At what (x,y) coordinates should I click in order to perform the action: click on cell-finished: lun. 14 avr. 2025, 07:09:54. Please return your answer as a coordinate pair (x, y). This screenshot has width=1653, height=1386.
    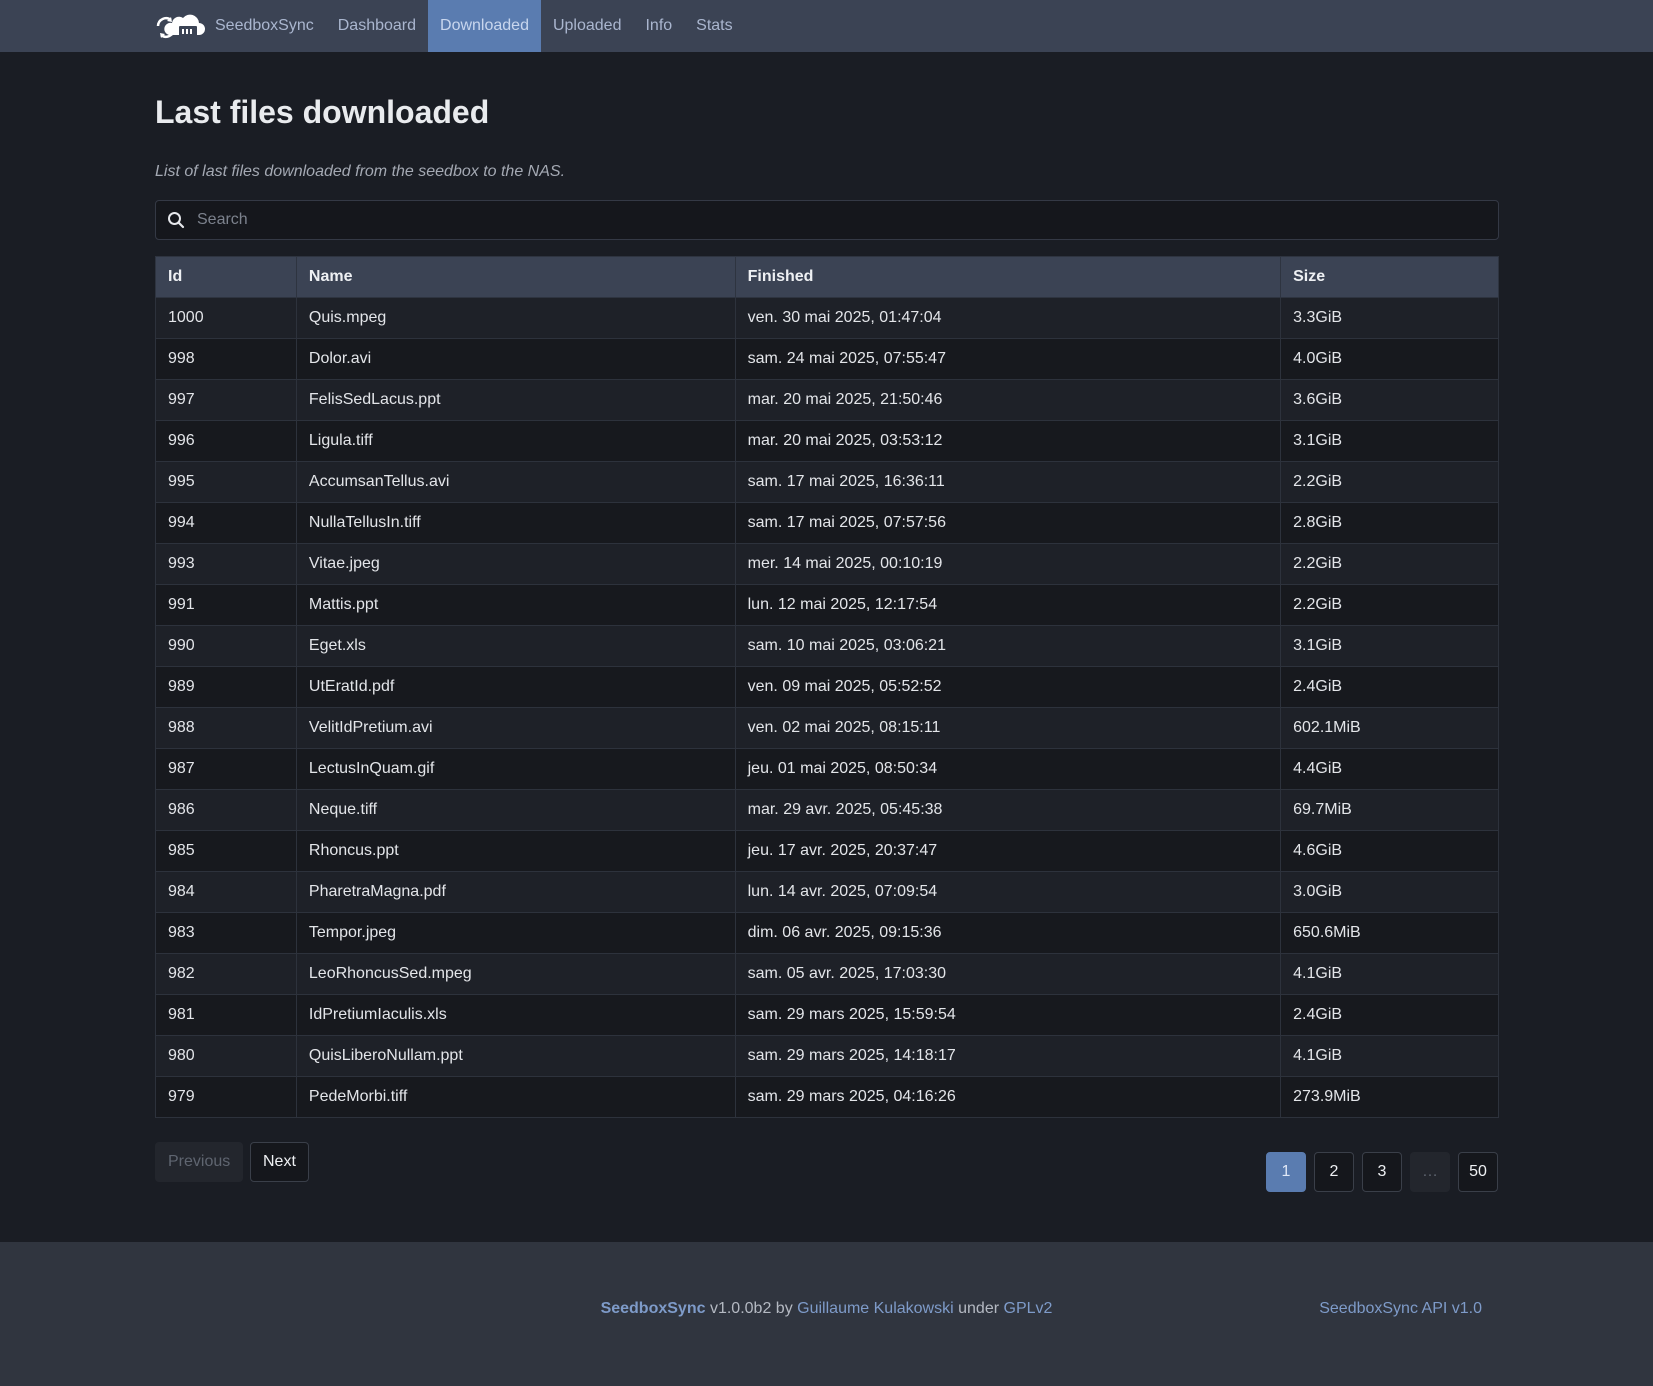
    Looking at the image, I should click on (1008, 892).